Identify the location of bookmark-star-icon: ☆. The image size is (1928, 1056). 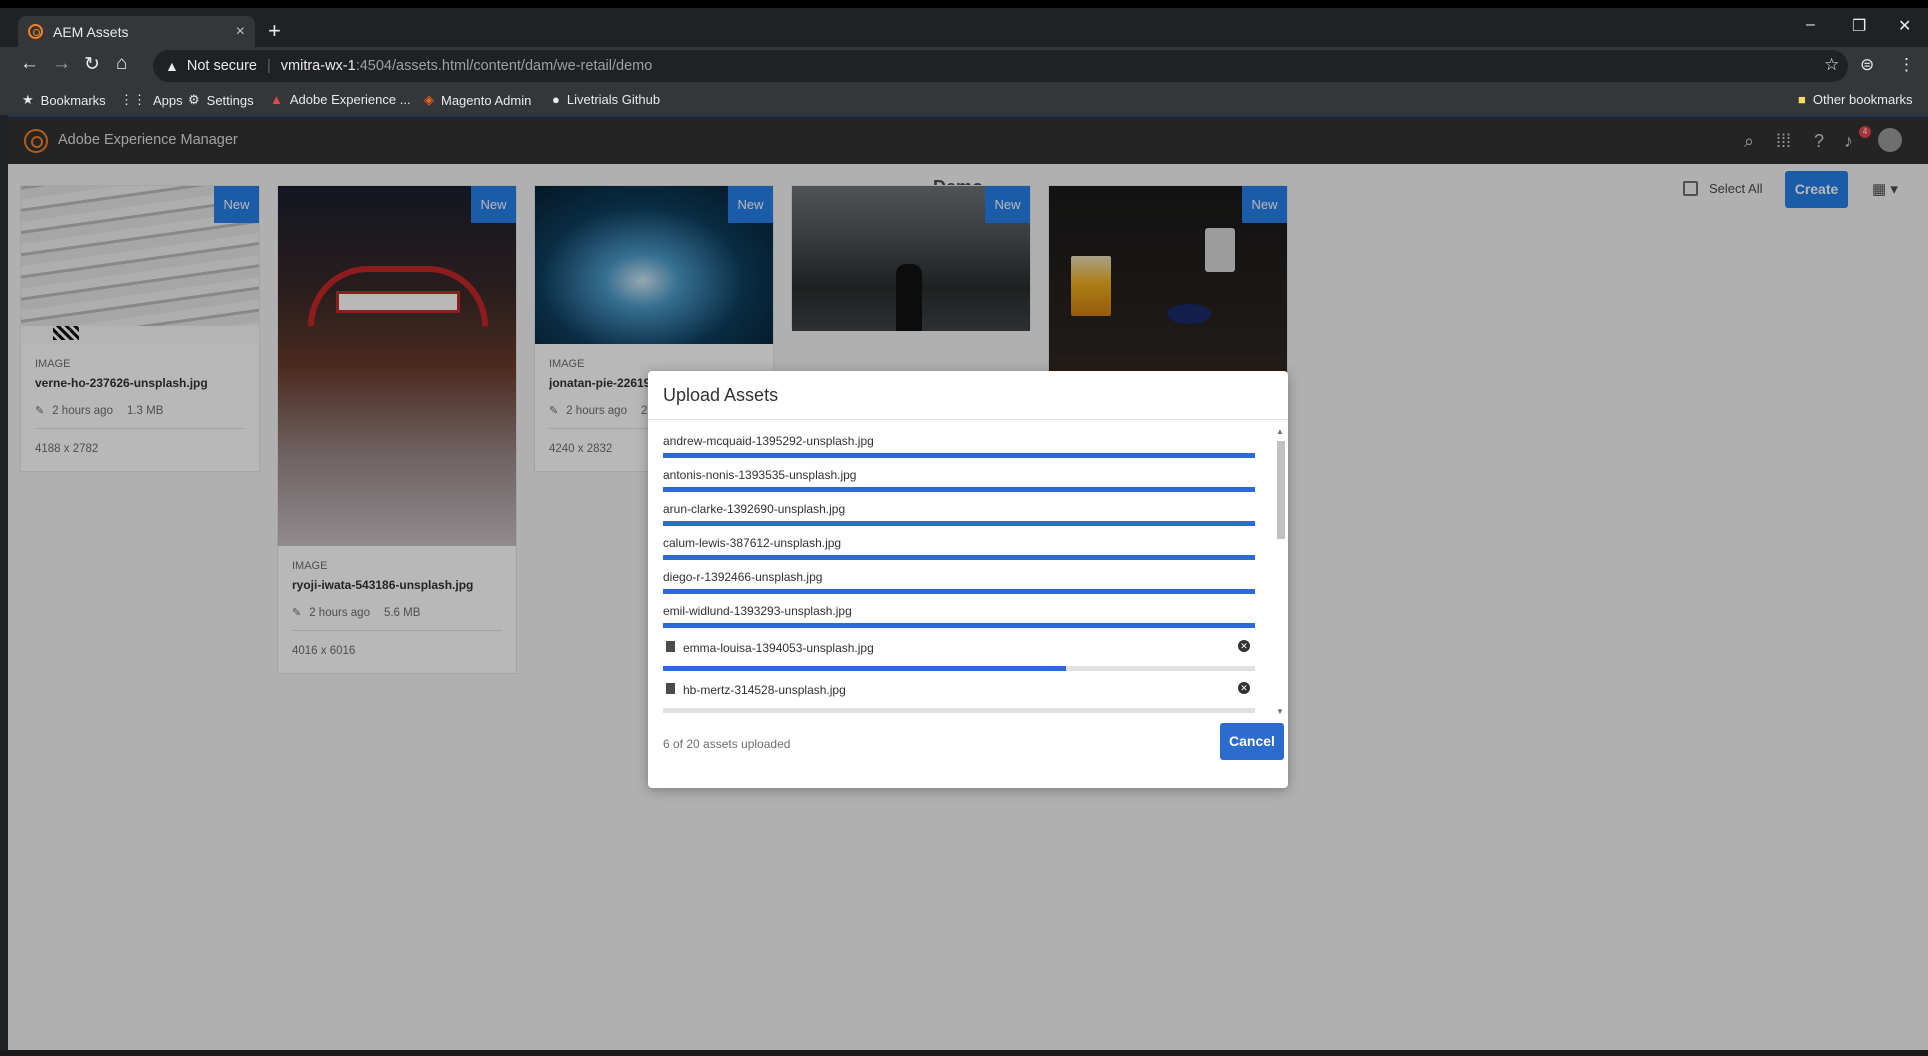
(1831, 65).